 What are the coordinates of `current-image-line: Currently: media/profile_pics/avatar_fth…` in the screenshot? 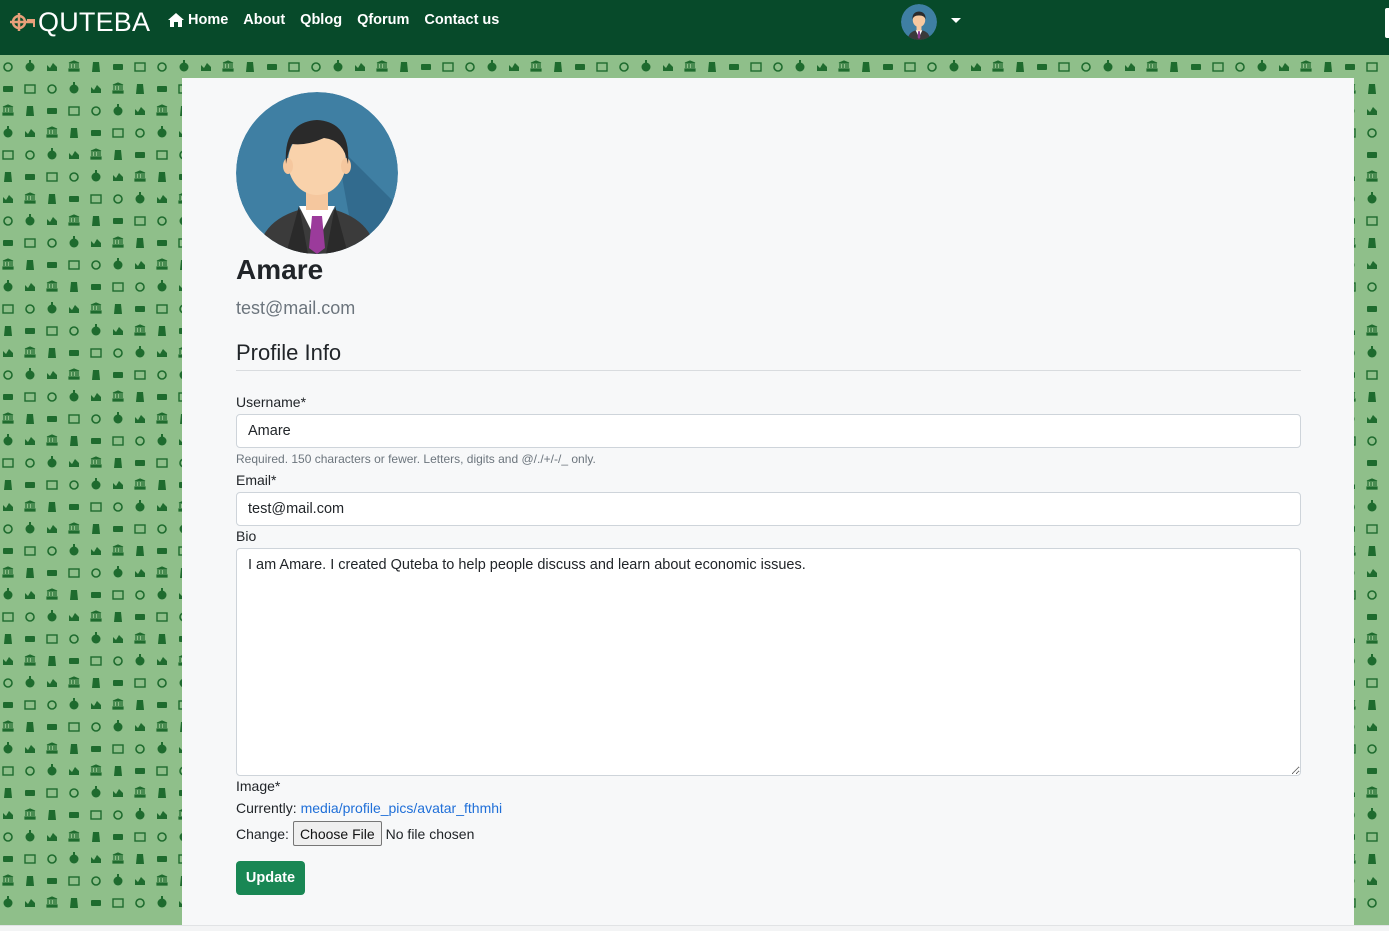 It's located at (369, 808).